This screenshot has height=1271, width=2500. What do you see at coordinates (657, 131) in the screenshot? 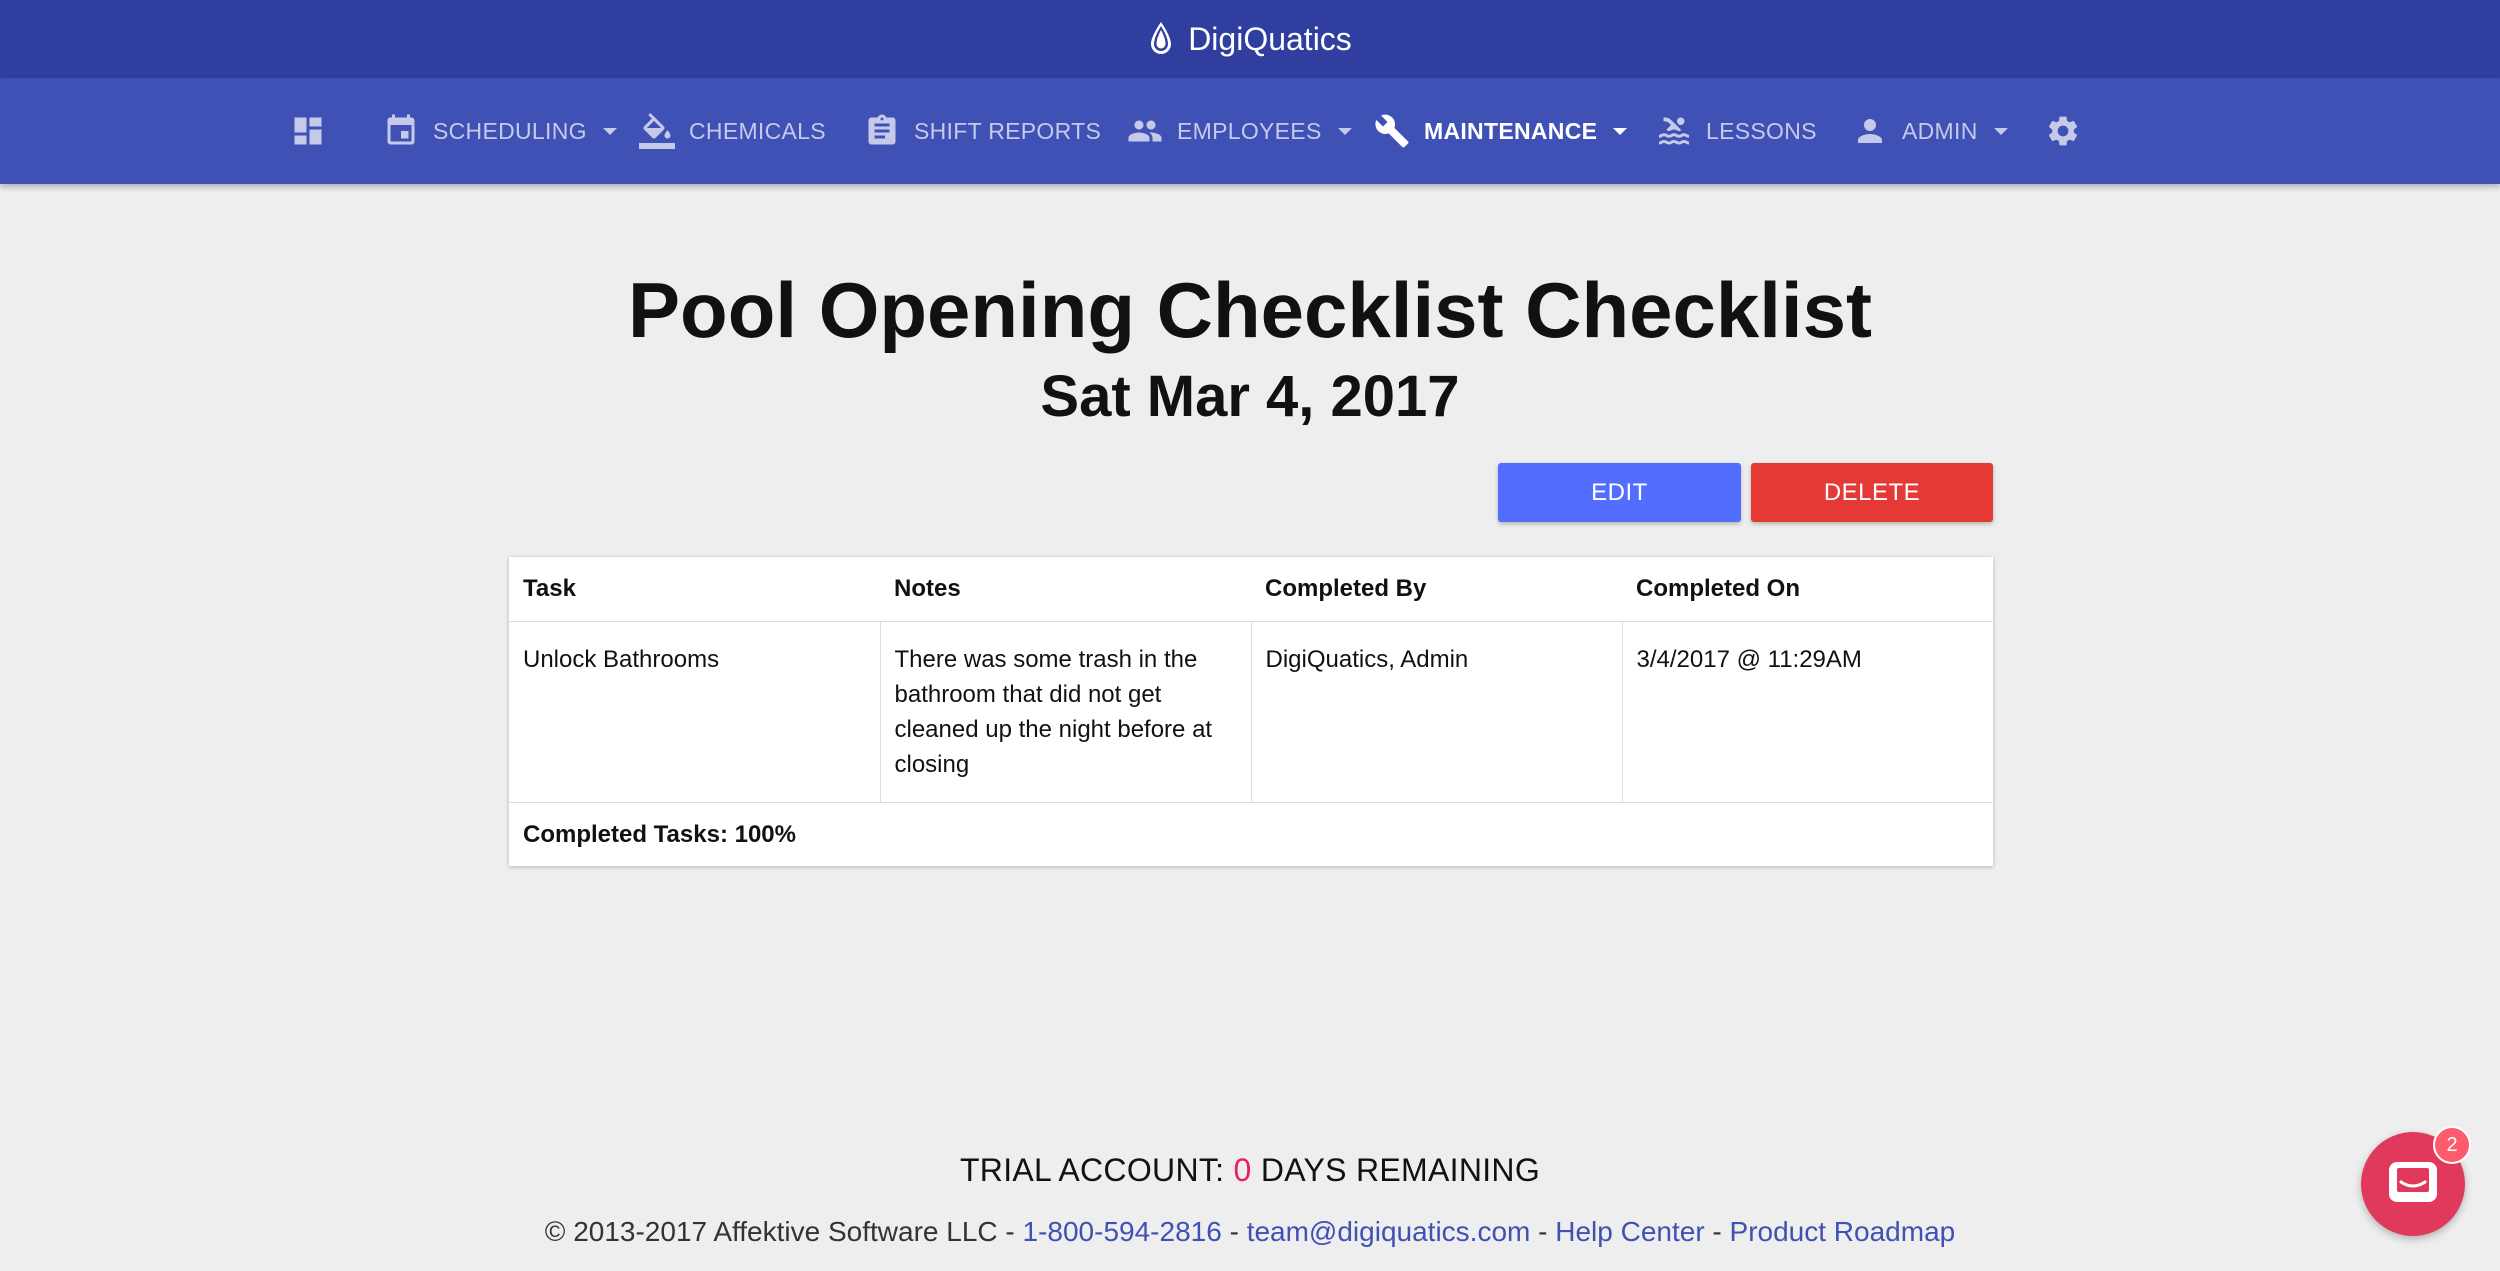
I see `paint-bucket-icon` at bounding box center [657, 131].